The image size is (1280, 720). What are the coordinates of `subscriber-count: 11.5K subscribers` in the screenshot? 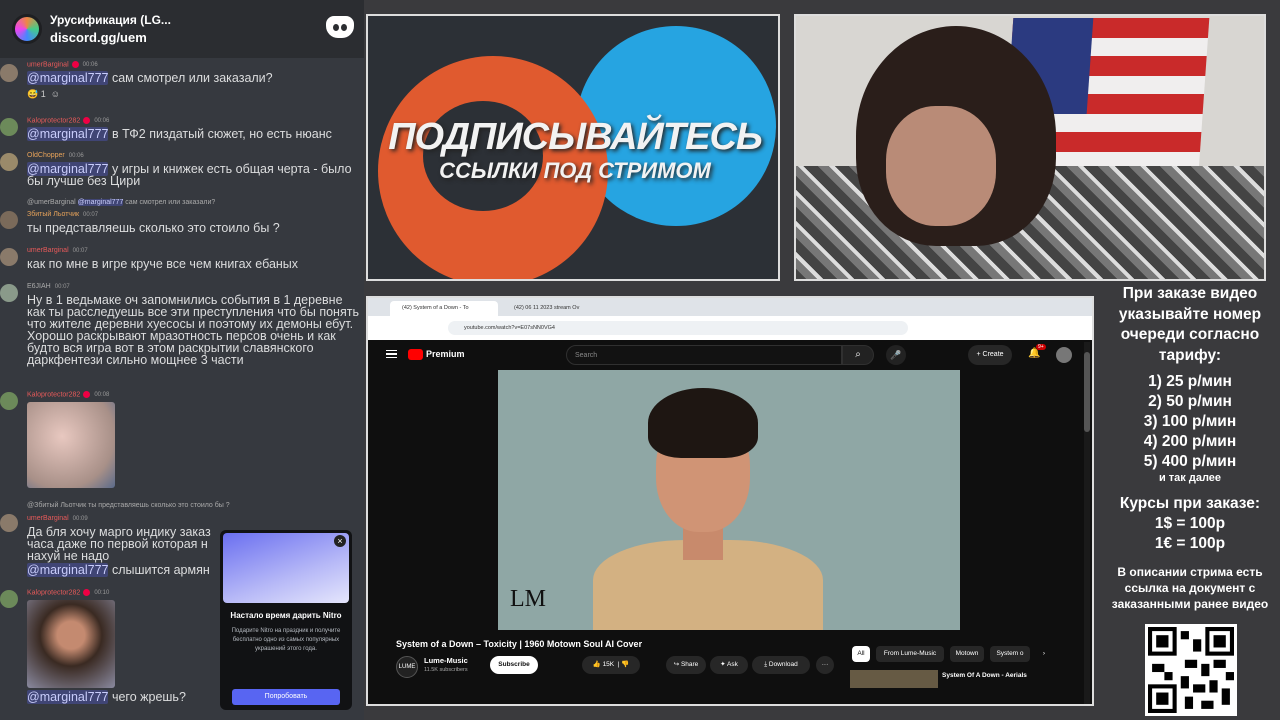 It's located at (446, 670).